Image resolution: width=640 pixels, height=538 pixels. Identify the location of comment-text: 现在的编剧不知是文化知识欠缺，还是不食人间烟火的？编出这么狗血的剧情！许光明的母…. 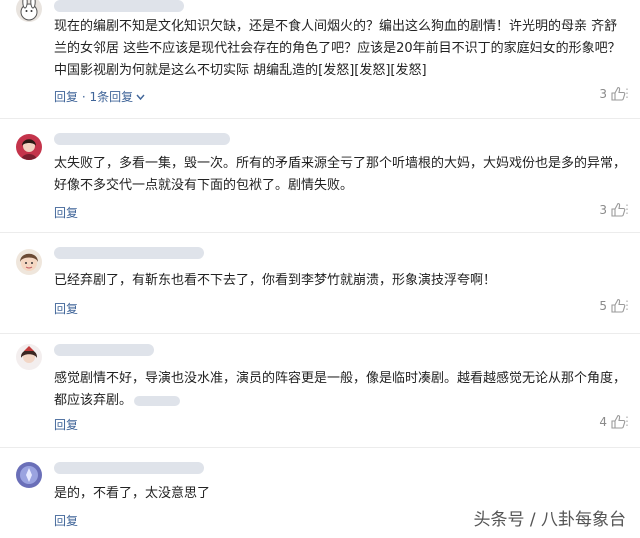
(337, 48).